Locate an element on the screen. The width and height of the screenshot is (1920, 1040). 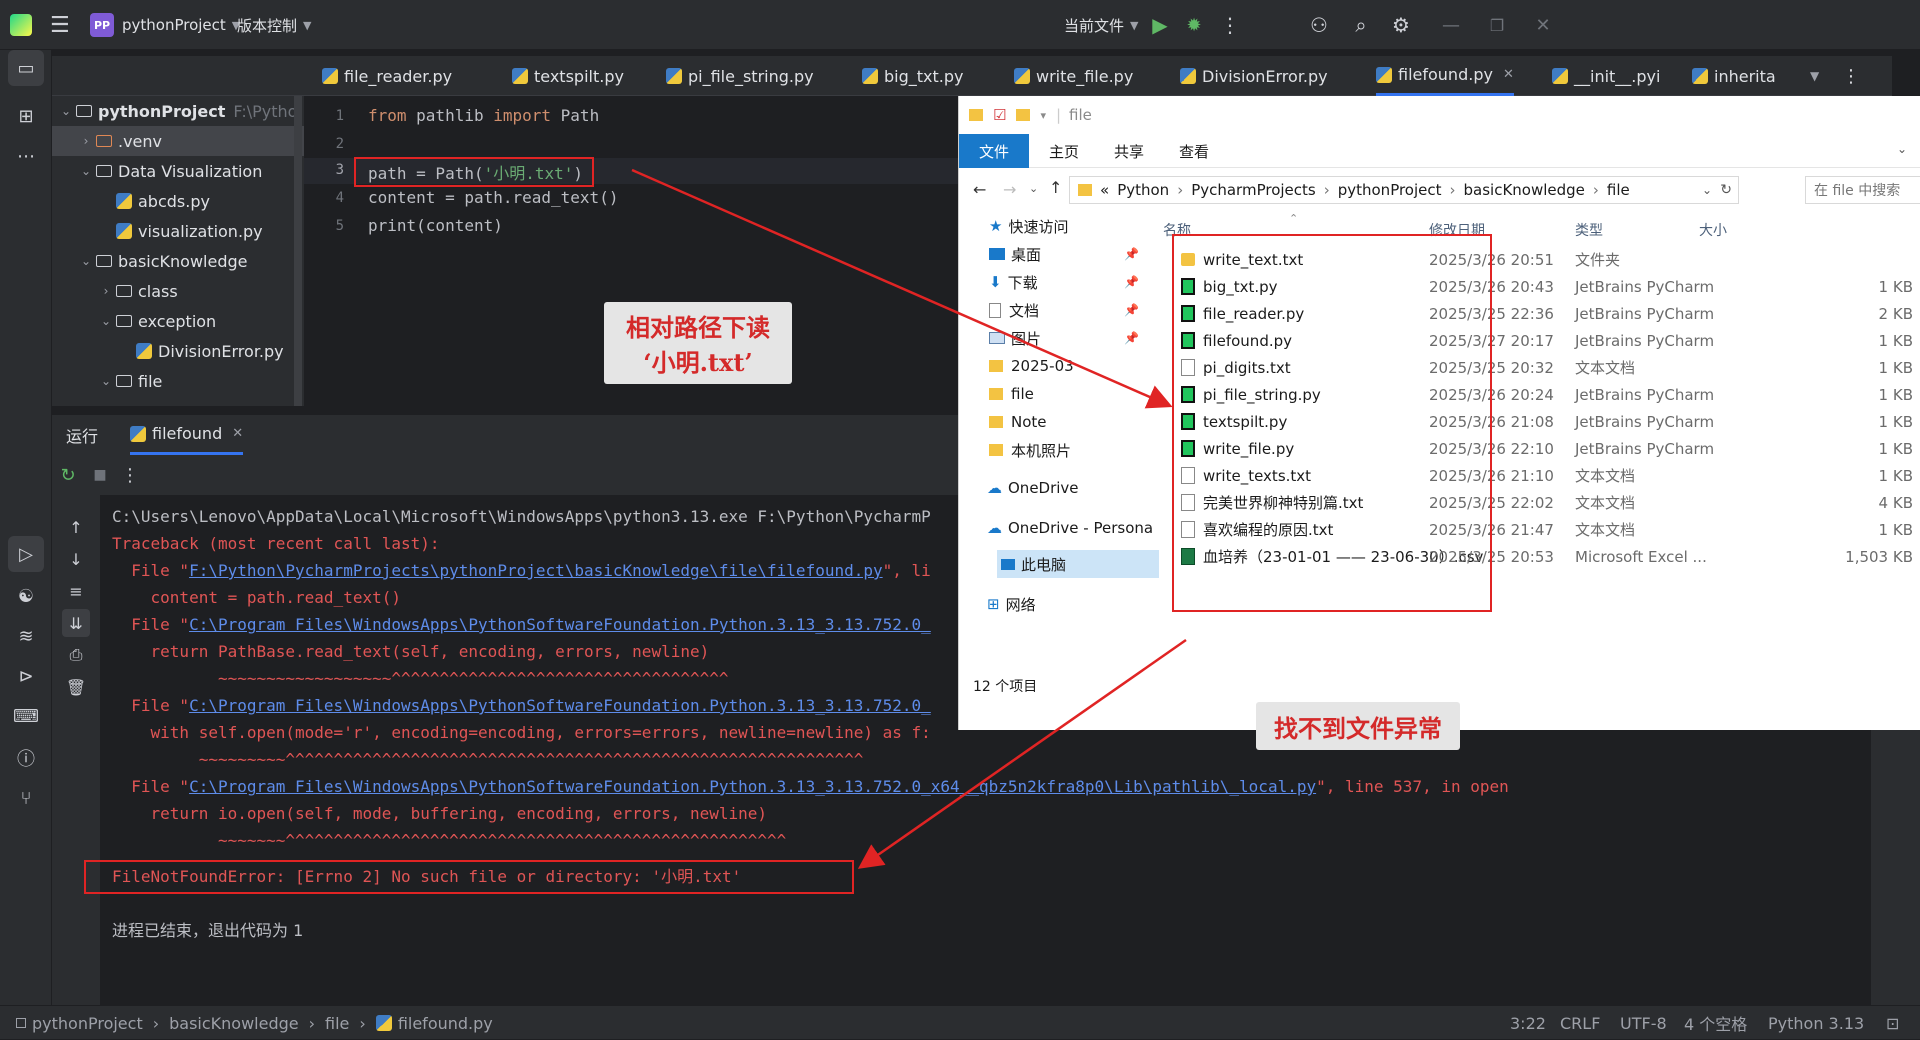
trash-icon: 🗑 is located at coordinates (76, 687).